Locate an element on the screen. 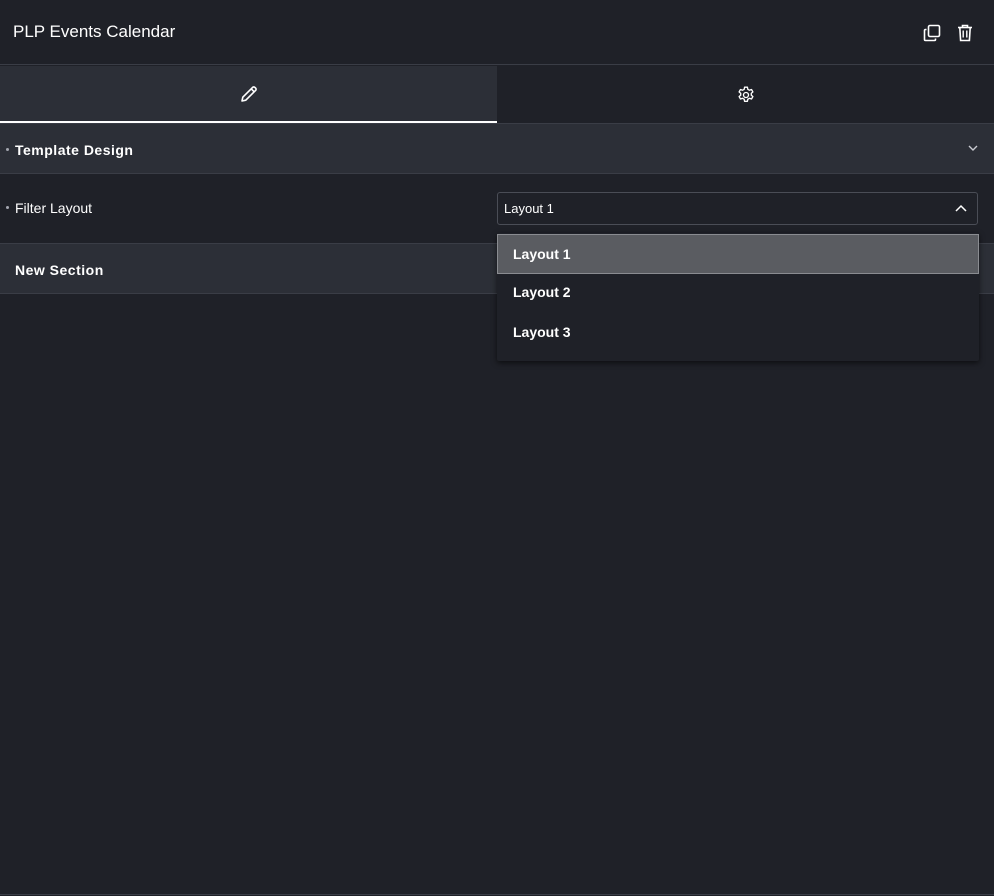  gear-icon is located at coordinates (745, 94).